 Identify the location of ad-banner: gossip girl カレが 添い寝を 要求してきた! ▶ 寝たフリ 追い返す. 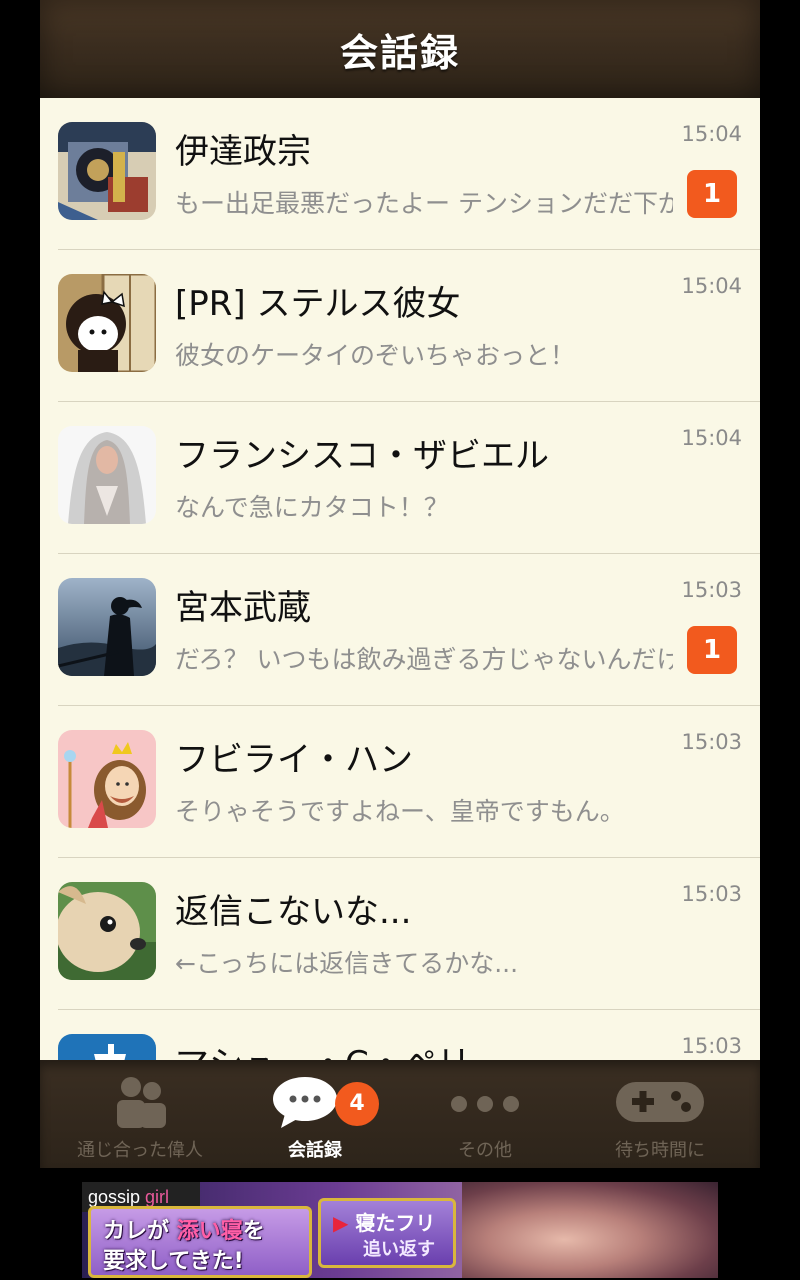
(400, 1230).